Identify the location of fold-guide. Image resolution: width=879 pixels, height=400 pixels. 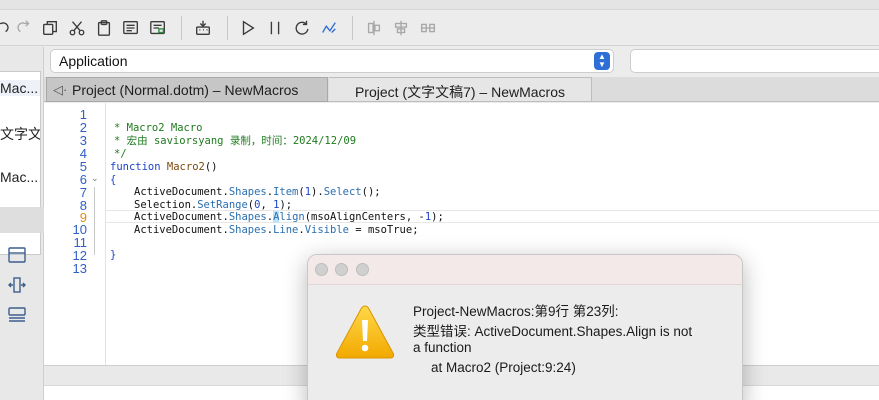
(94, 221).